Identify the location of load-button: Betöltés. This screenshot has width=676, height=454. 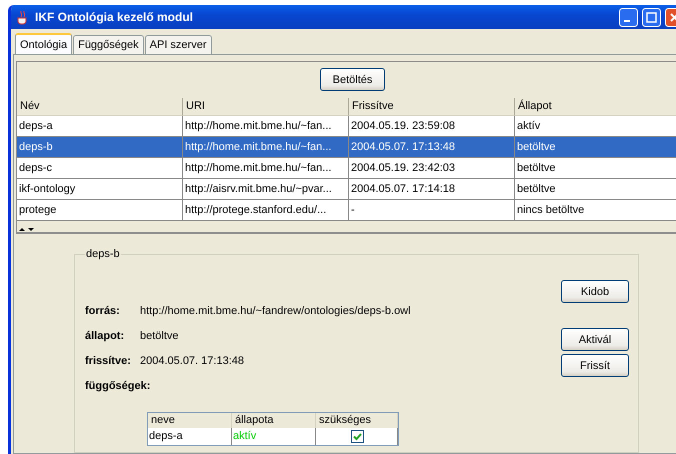
(353, 79).